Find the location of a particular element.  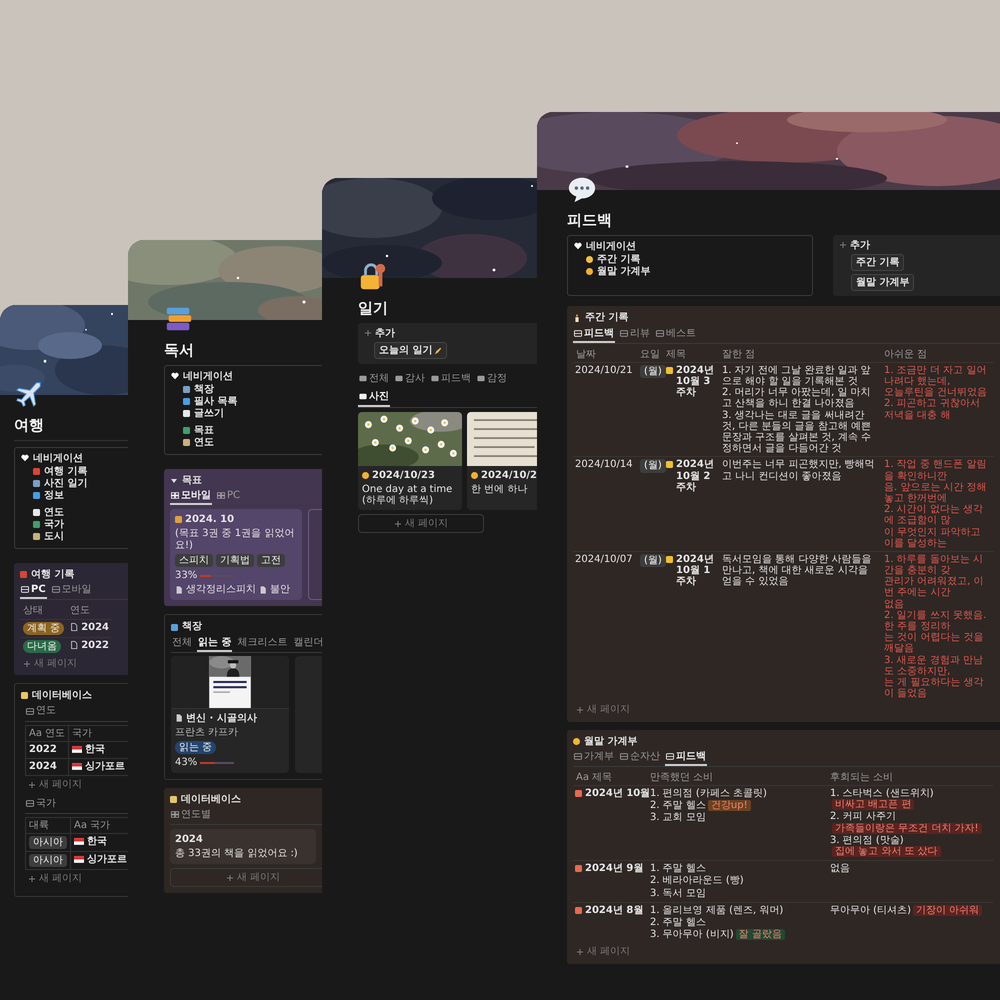

section-title: 여행 기록 is located at coordinates (52, 574).